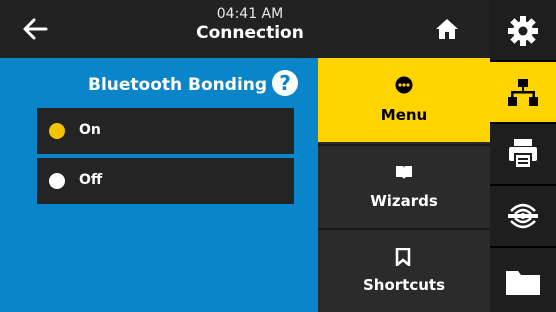 This screenshot has height=312, width=556. I want to click on printer-icon, so click(523, 154).